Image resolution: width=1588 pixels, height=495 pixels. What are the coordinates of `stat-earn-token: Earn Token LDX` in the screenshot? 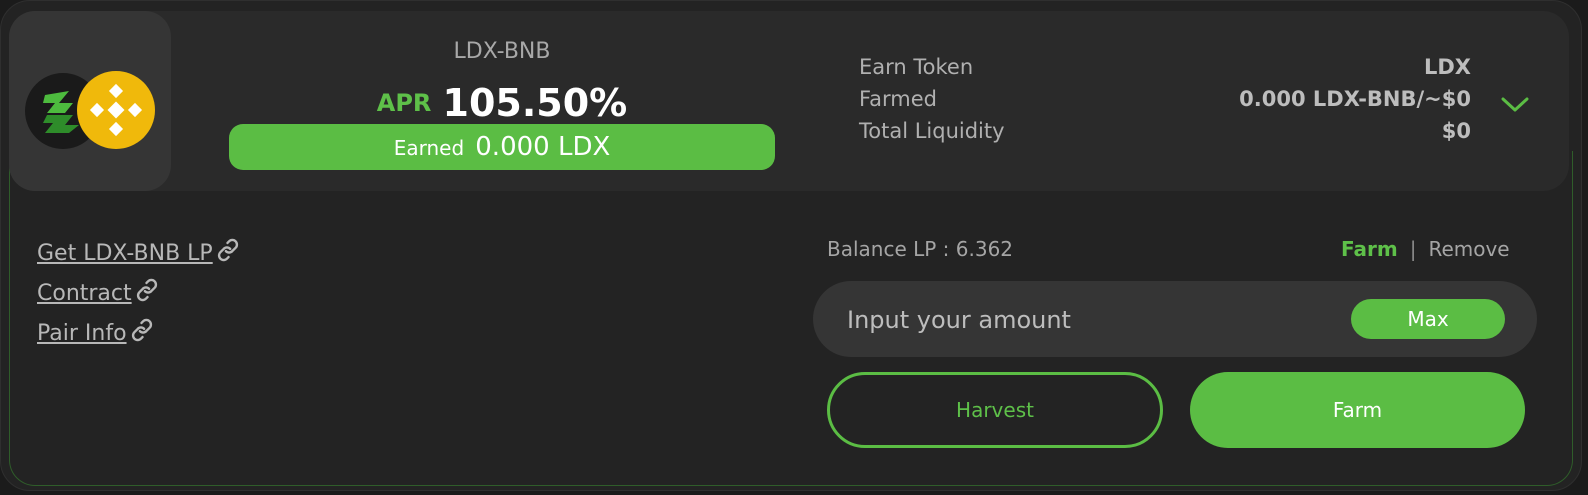 It's located at (1165, 71).